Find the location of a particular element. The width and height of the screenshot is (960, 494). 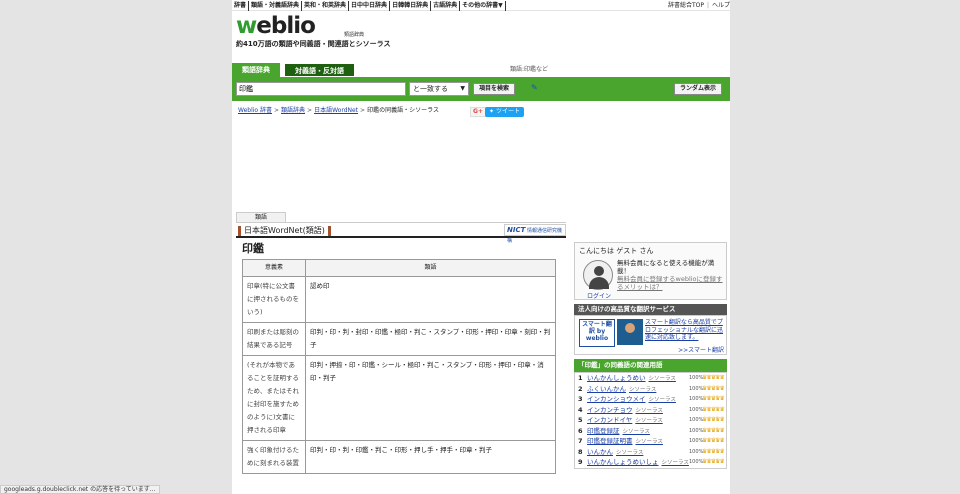

topnav-dictionary: 辞書 is located at coordinates (241, 6).